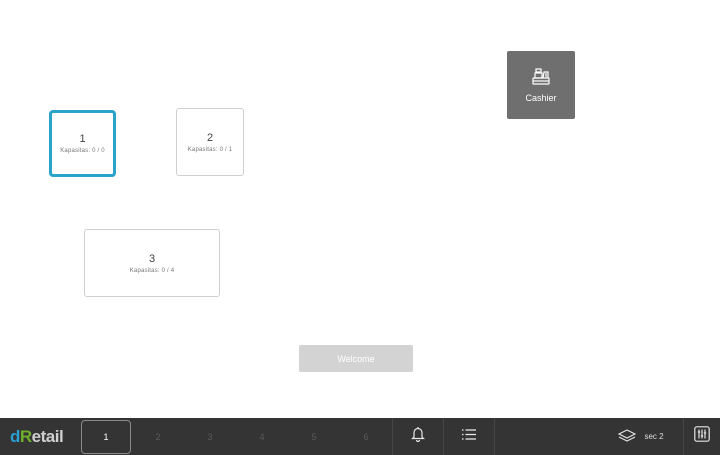 This screenshot has height=455, width=720. What do you see at coordinates (37, 436) in the screenshot?
I see `app-logo: dRetail` at bounding box center [37, 436].